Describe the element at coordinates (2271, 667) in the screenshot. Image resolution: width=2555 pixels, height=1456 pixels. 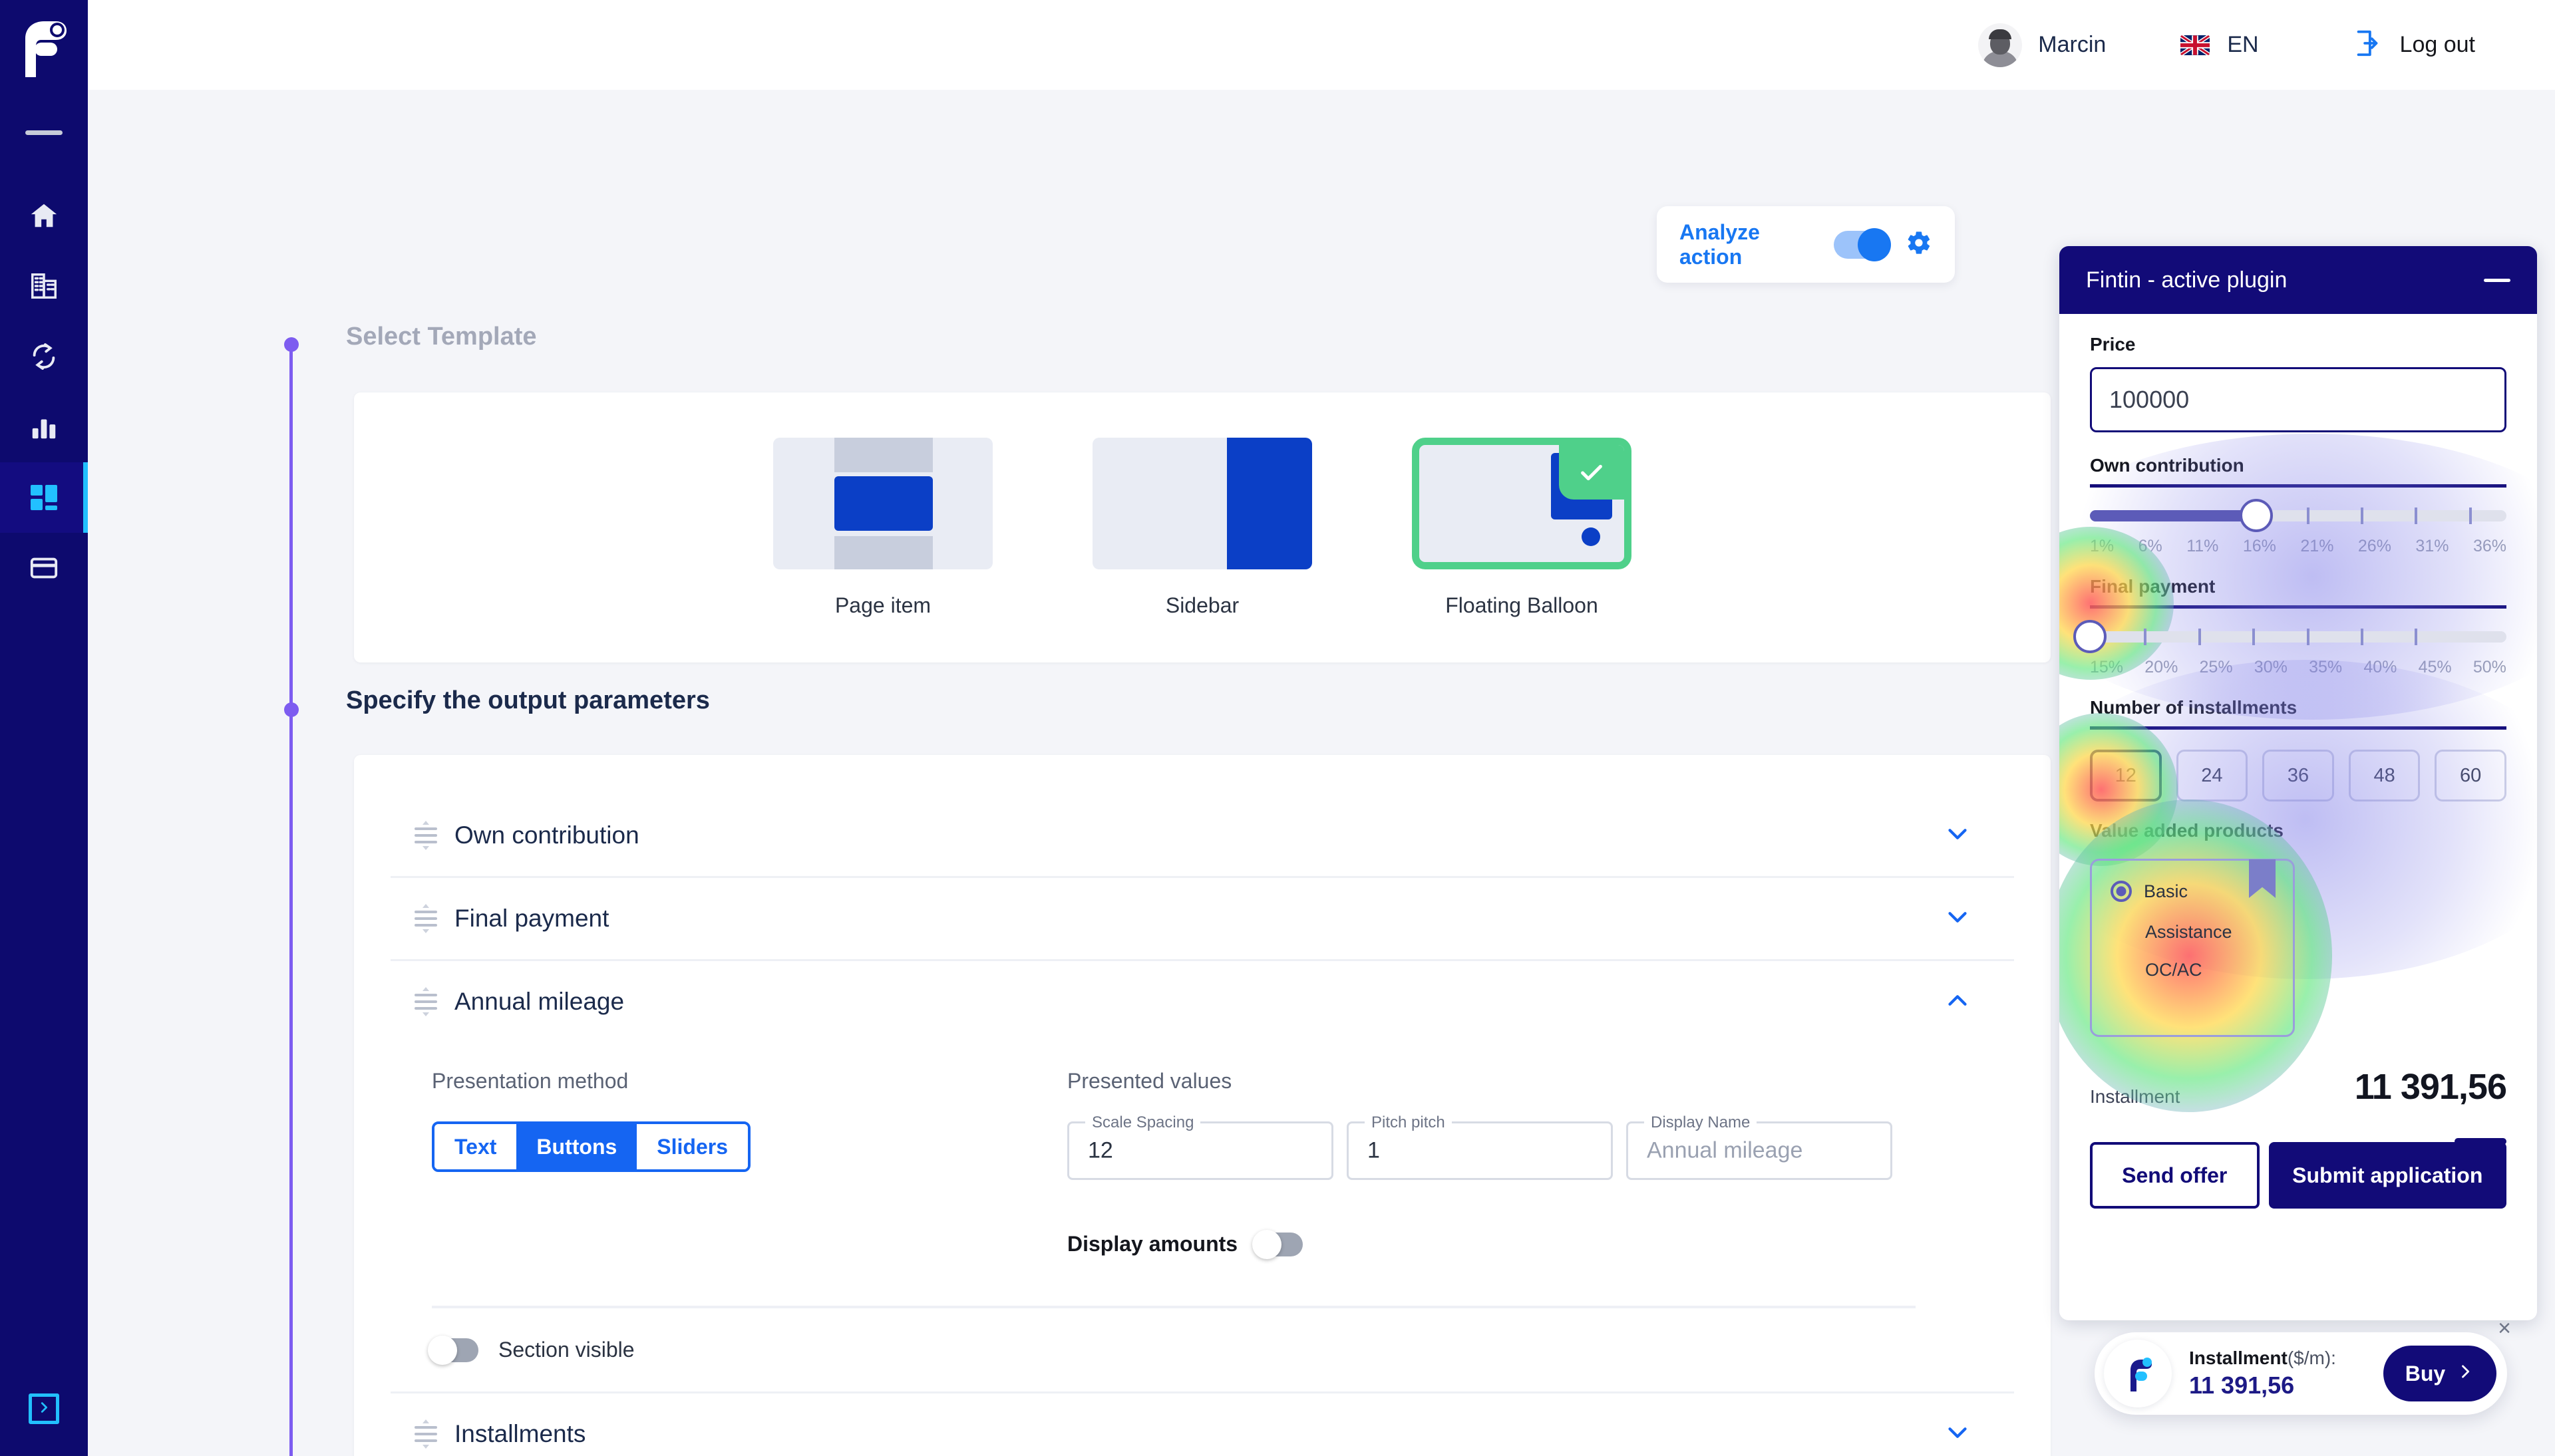
I see `scale-tick: 30%` at that location.